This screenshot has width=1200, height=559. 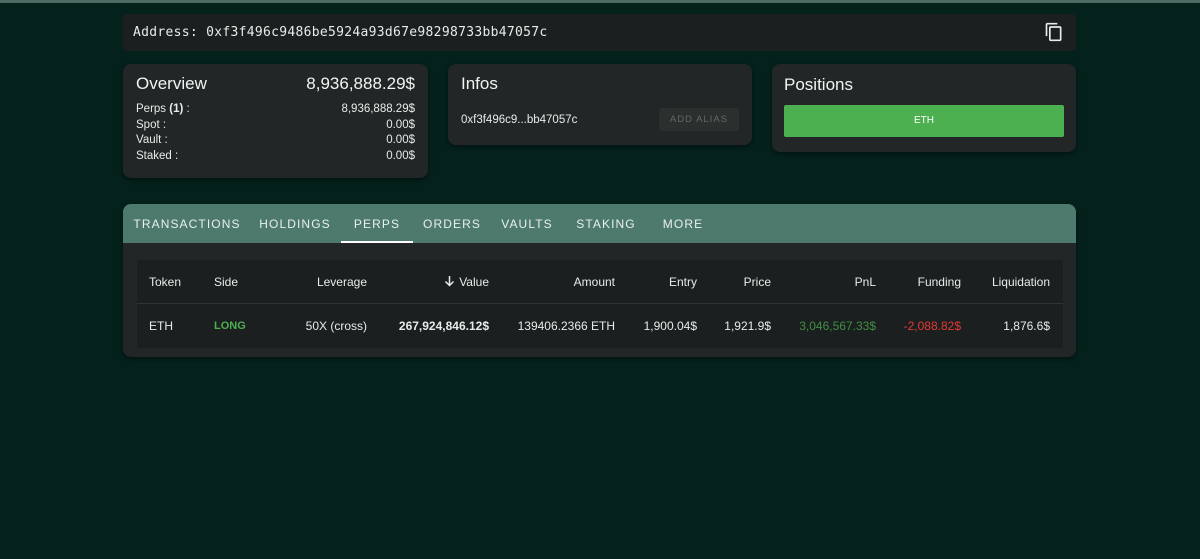 What do you see at coordinates (452, 223) in the screenshot?
I see `tab-orders: ORDERS` at bounding box center [452, 223].